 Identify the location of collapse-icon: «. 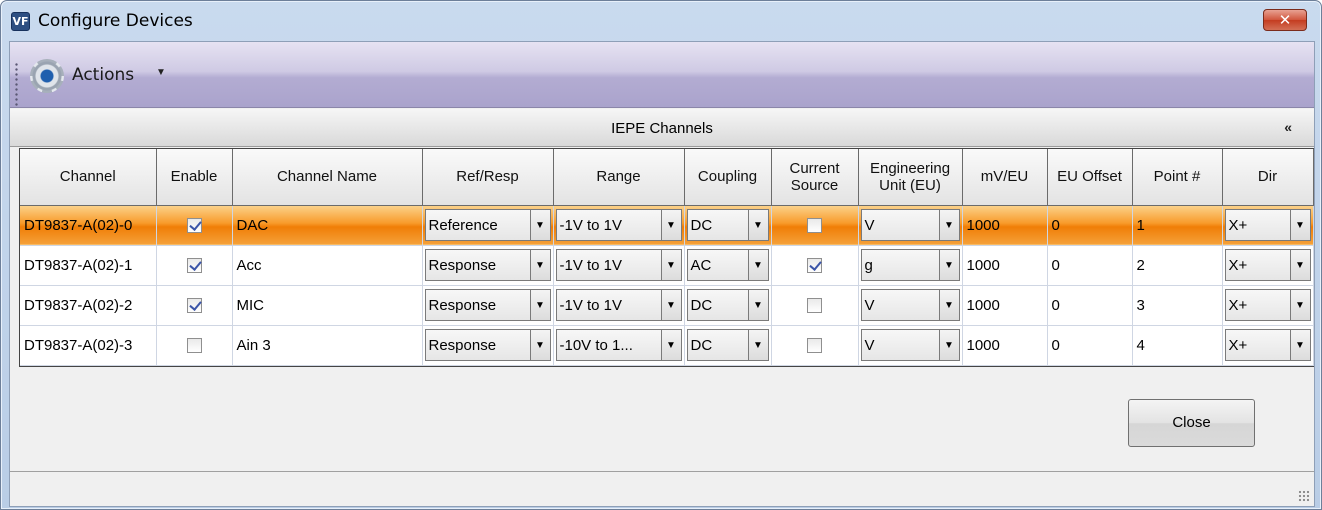
(1288, 127).